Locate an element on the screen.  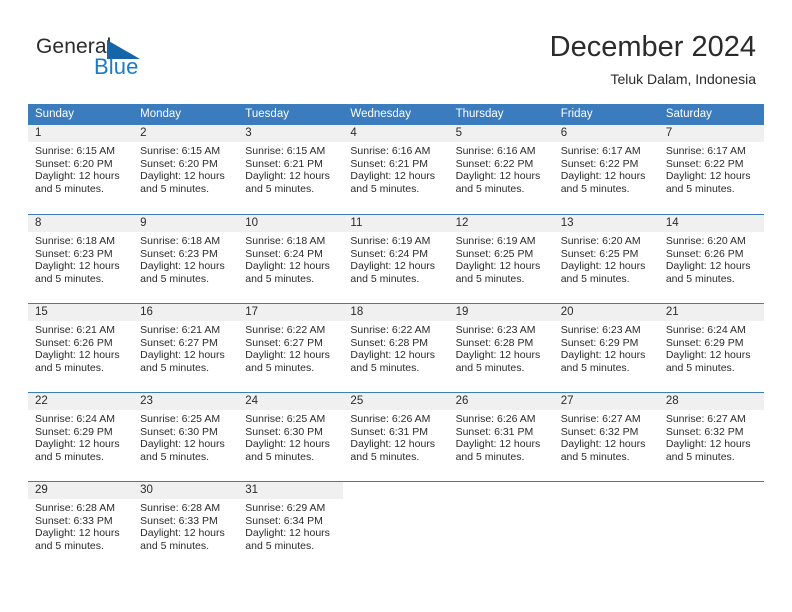
day-number-band: 25 is located at coordinates (396, 401).